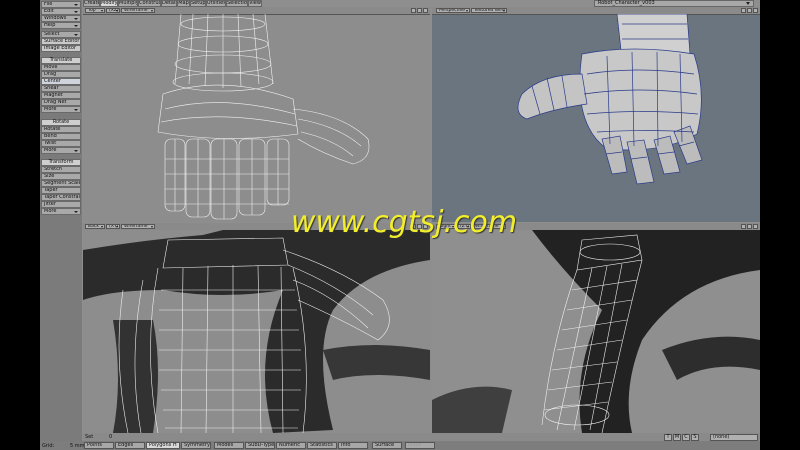  Describe the element at coordinates (453, 10) in the screenshot. I see `viewport-perspective-view-select: Perspective` at that location.